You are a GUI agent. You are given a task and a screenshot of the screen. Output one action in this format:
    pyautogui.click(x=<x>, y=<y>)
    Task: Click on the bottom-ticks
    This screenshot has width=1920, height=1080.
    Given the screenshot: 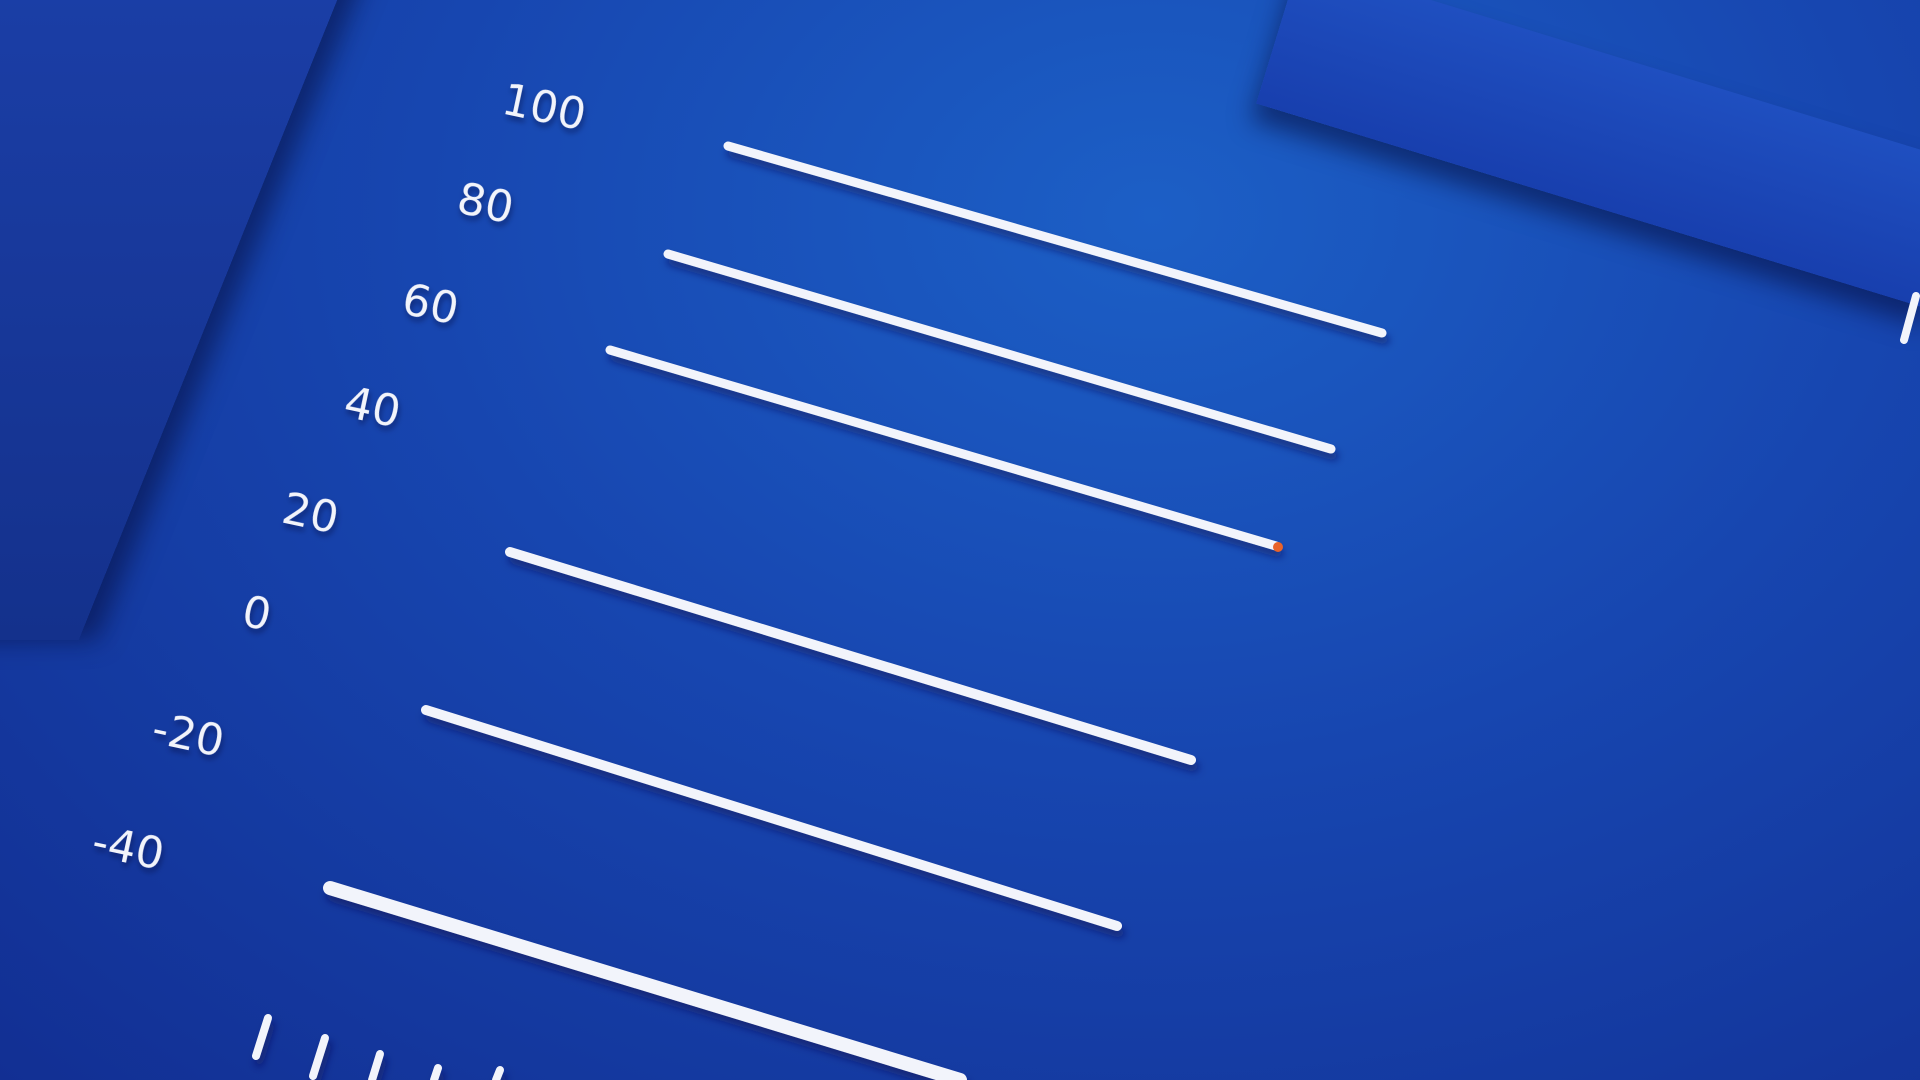 What is the action you would take?
    pyautogui.click(x=378, y=1047)
    